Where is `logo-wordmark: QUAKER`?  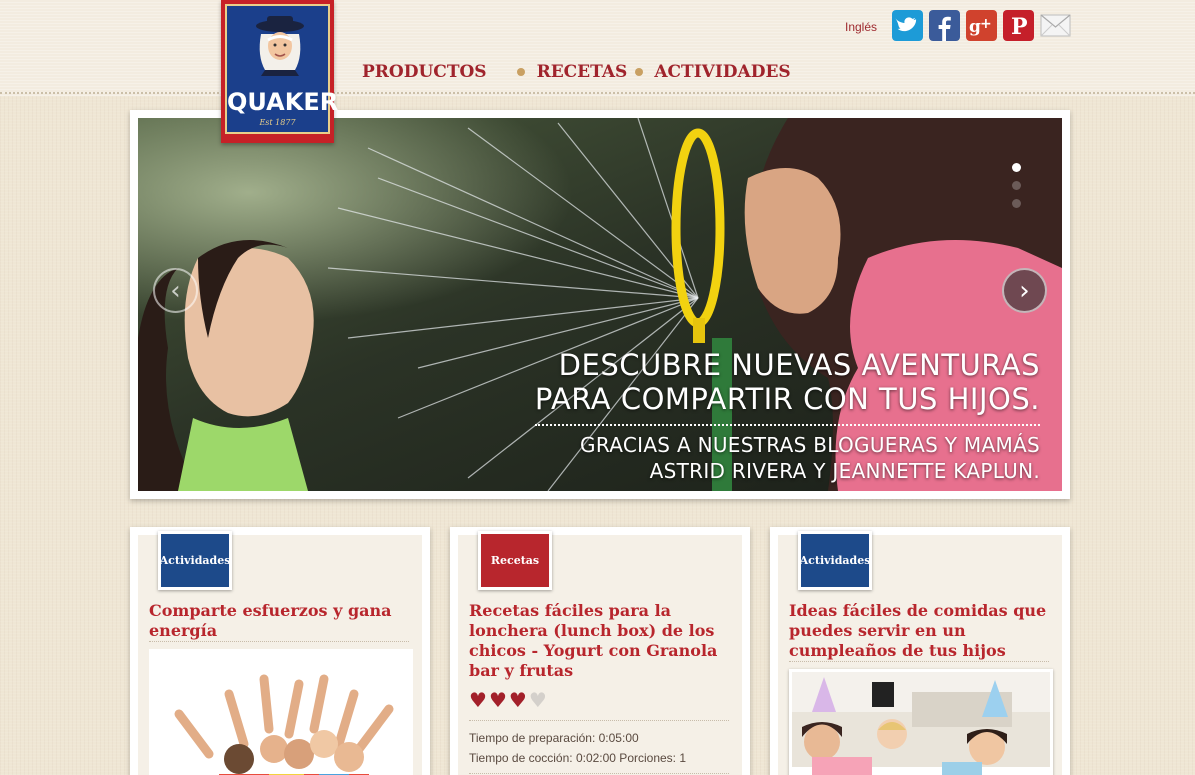 logo-wordmark: QUAKER is located at coordinates (283, 102).